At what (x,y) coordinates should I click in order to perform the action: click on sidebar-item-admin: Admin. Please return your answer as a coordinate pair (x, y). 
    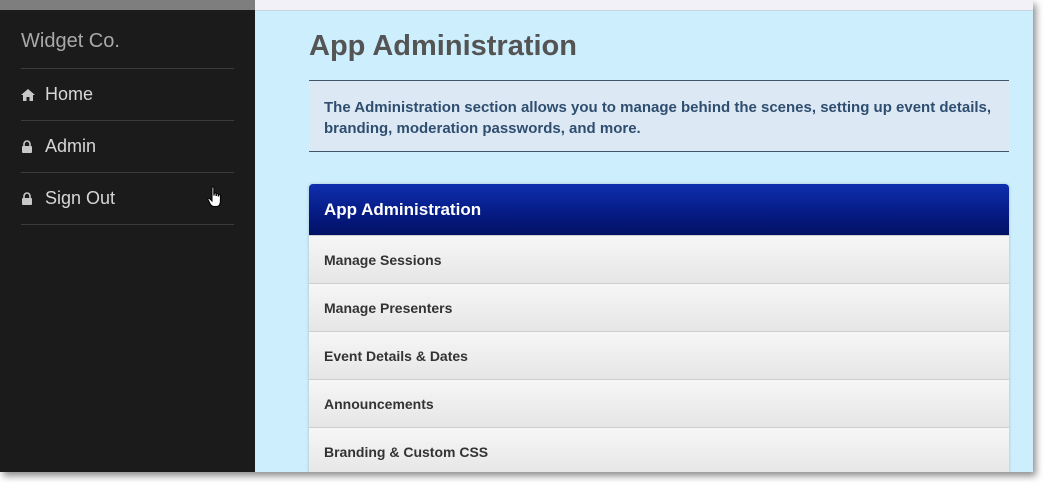
    Looking at the image, I should click on (127, 147).